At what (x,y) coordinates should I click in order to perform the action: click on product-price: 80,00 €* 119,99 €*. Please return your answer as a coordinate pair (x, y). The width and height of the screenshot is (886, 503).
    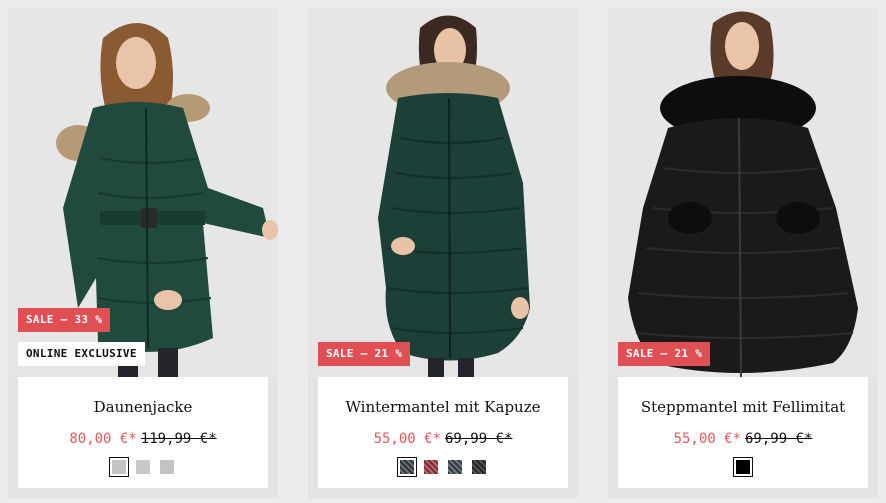
    Looking at the image, I should click on (143, 439).